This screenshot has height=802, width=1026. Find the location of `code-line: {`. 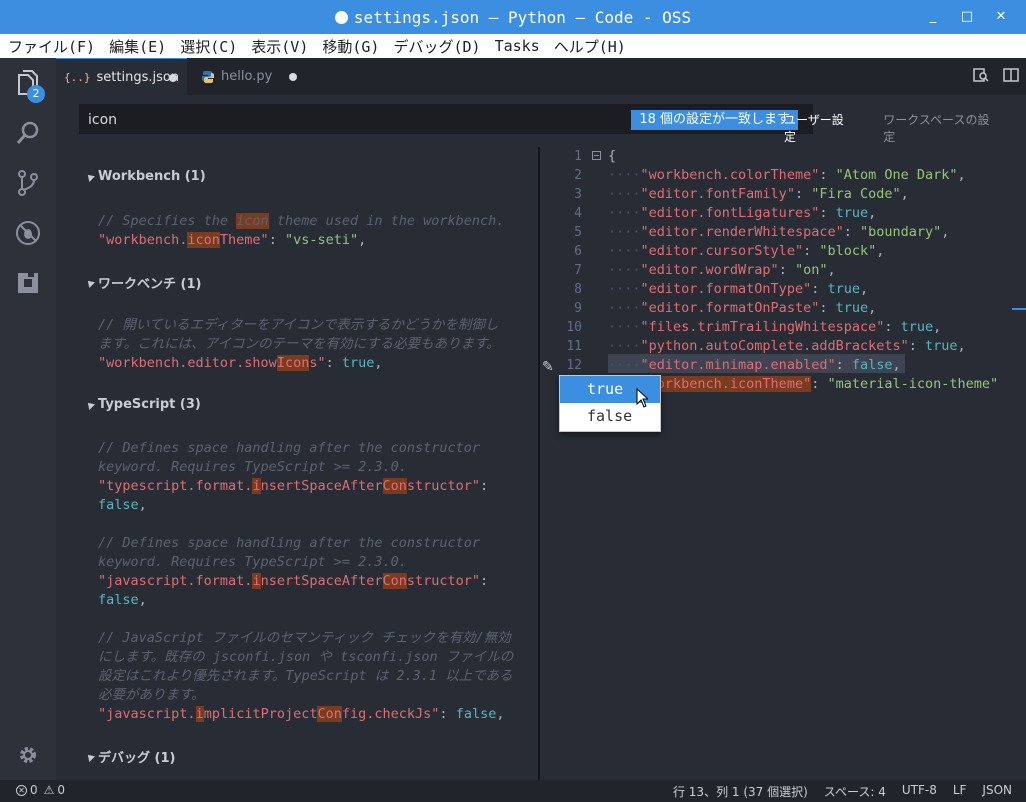

code-line: { is located at coordinates (612, 156).